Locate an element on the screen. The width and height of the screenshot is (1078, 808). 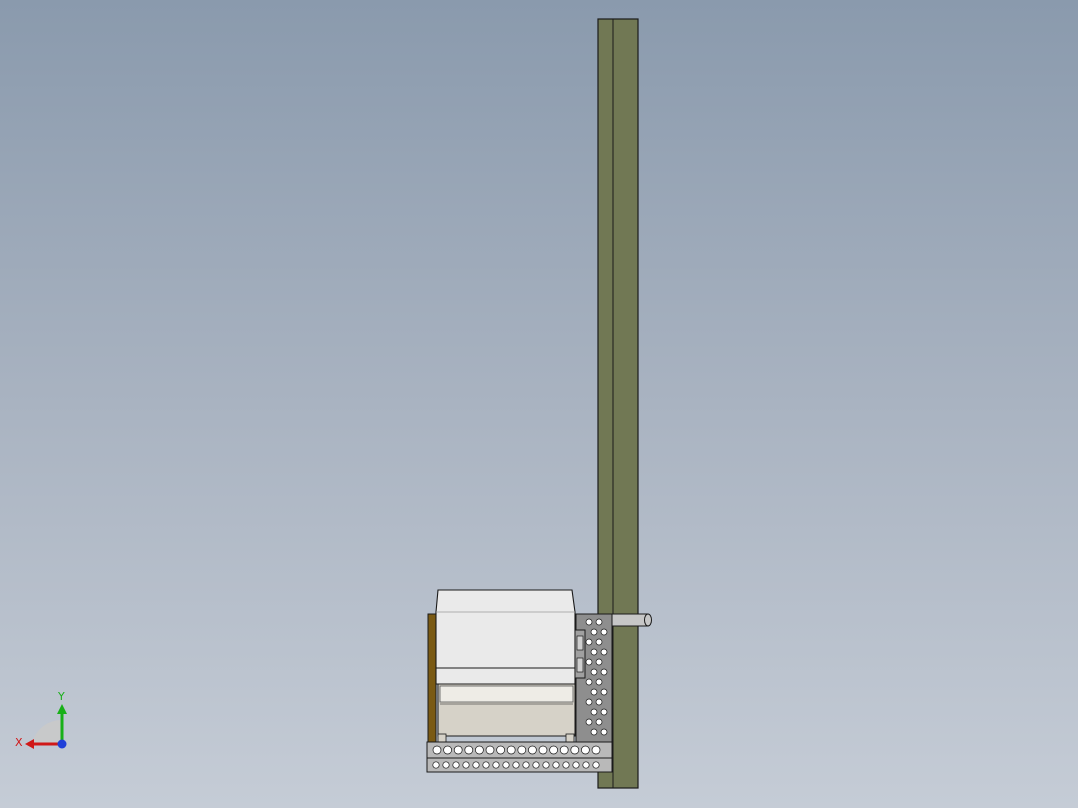
y-axis-label: Y is located at coordinates (61, 696).